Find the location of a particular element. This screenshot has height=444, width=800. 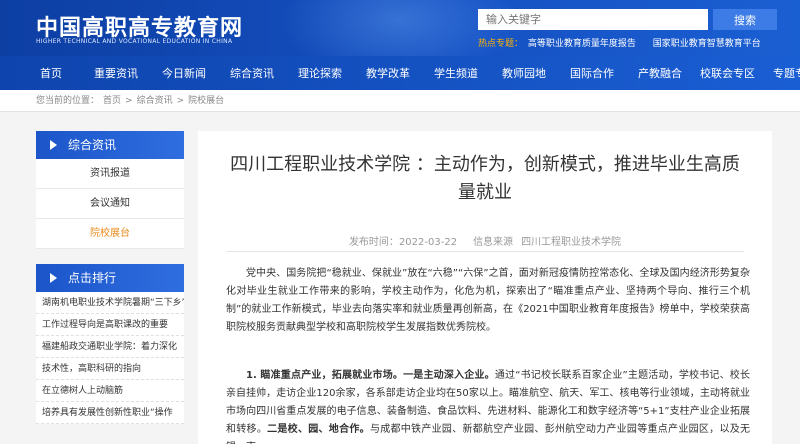

paragraph-heading: 1. 瞄准重点产业，拓展就业市场。一是主动深入企业。 is located at coordinates (370, 375).